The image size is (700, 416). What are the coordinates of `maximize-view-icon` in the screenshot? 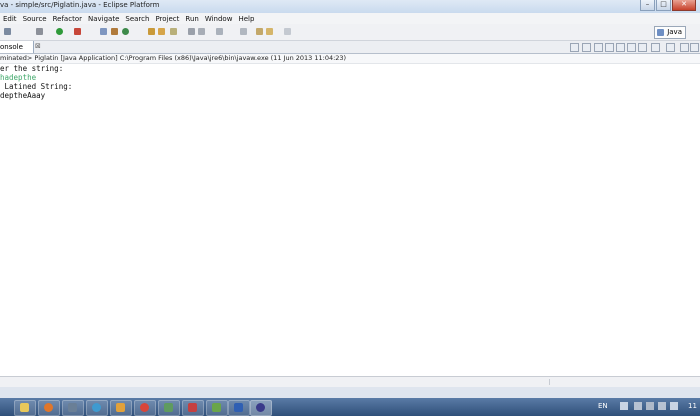 It's located at (694, 47).